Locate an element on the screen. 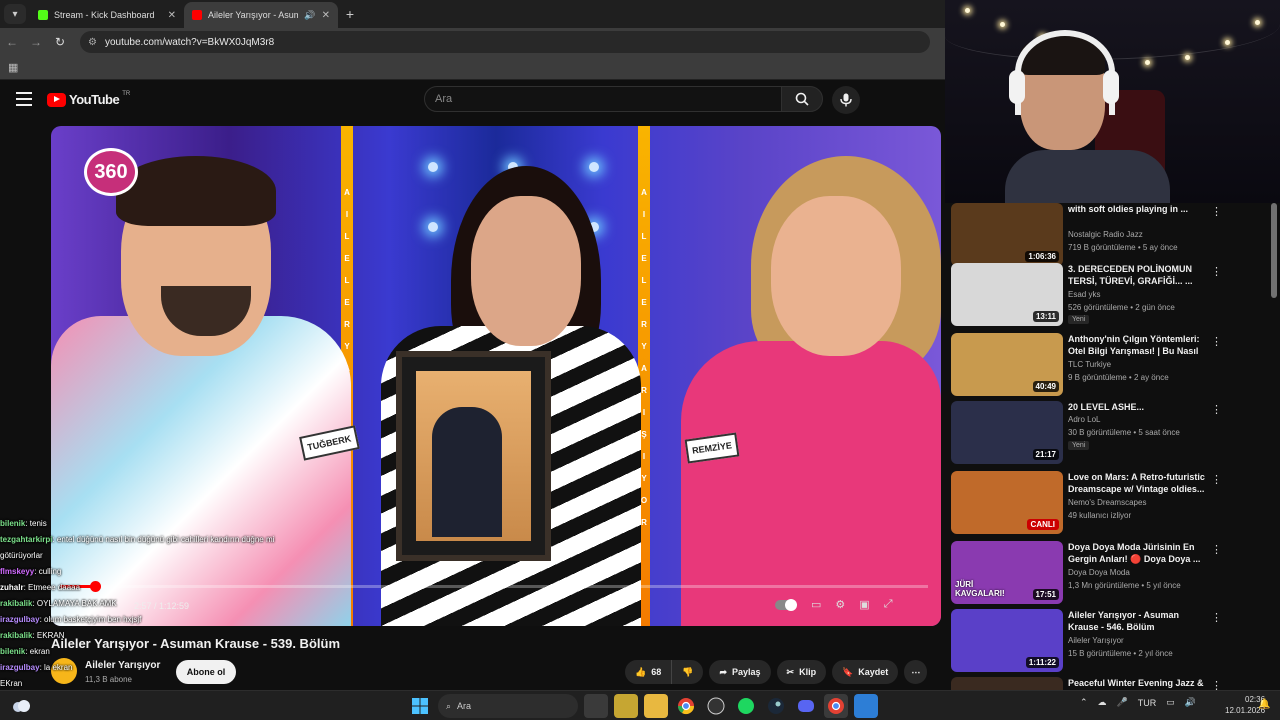  video-thumbnail: 1:06:36 is located at coordinates (1007, 234).